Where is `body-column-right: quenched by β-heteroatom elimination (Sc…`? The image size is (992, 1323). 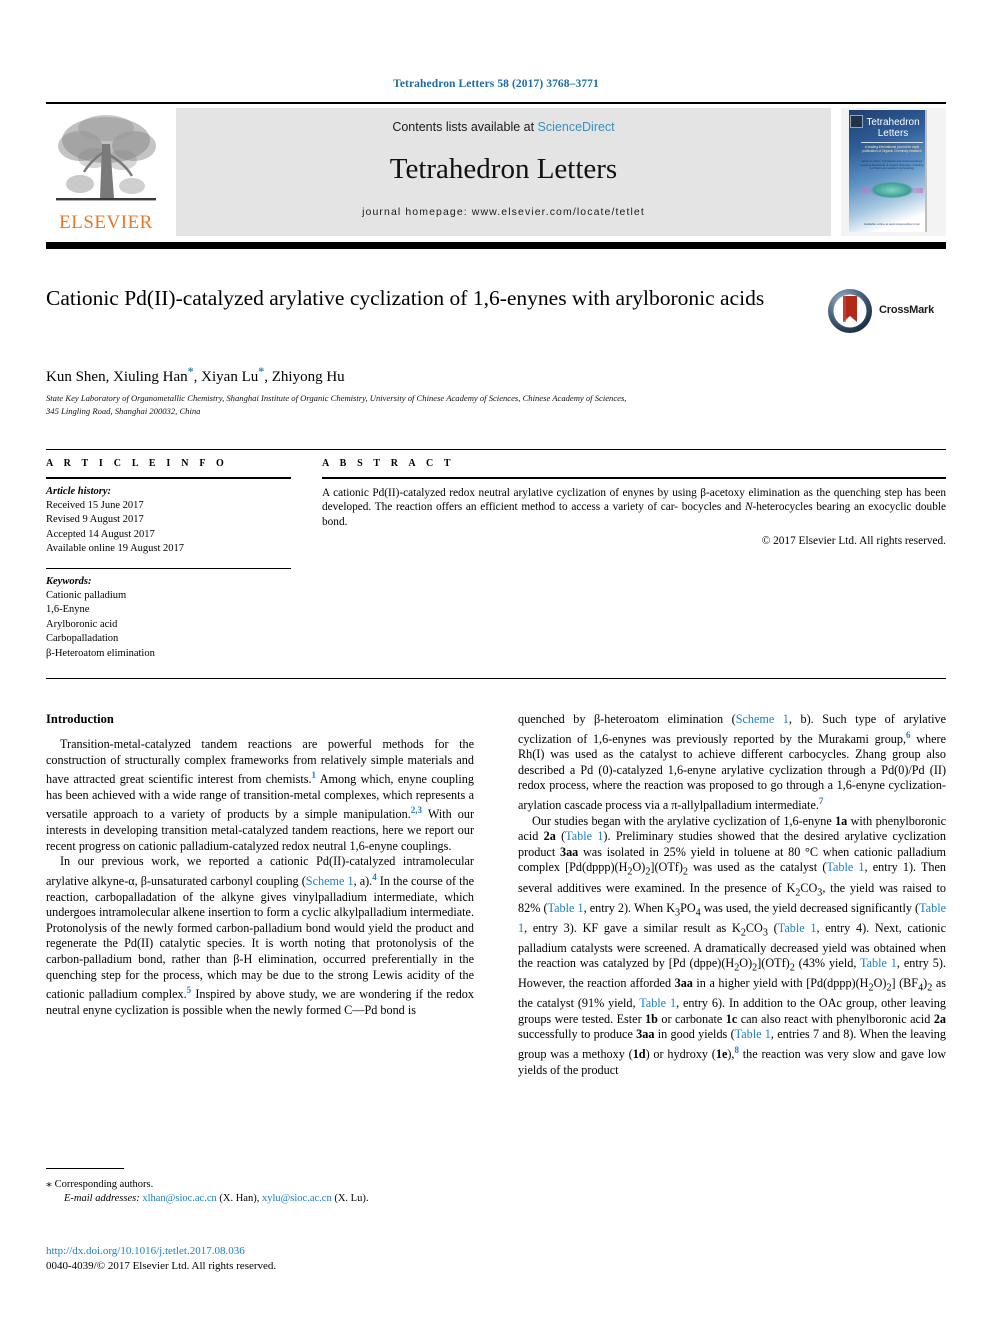
body-column-right: quenched by β-heteroatom elimination (Sc… is located at coordinates (732, 895).